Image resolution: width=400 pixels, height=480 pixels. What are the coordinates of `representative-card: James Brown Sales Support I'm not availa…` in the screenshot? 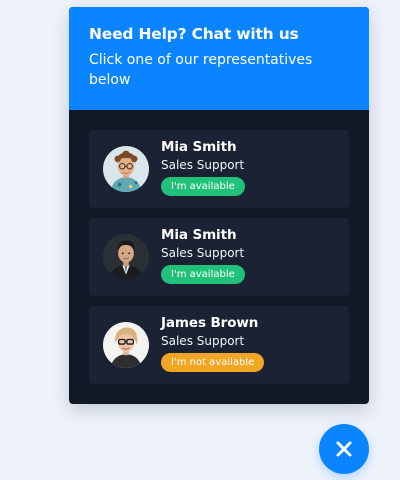 It's located at (219, 345).